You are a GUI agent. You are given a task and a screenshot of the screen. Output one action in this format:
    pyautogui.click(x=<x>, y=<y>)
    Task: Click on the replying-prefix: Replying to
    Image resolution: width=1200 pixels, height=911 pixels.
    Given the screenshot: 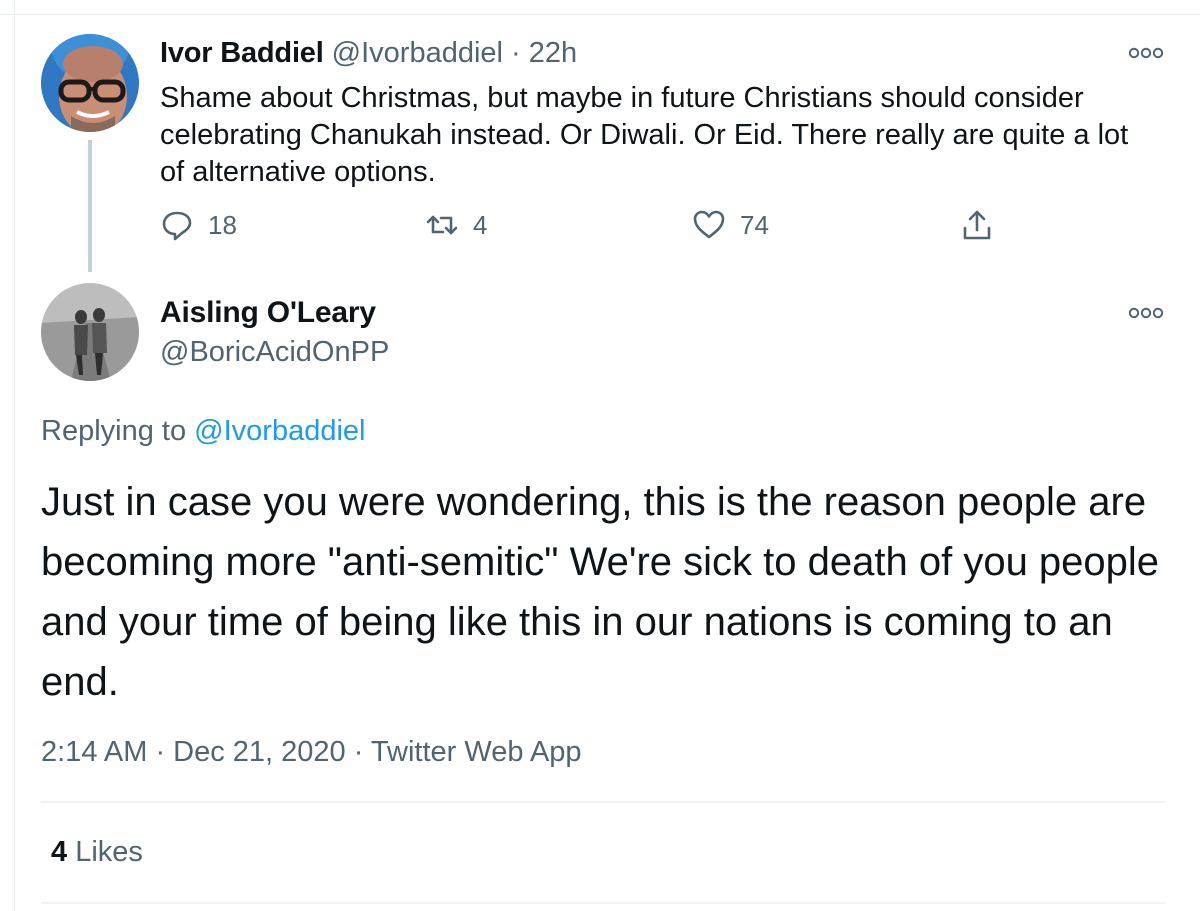 What is the action you would take?
    pyautogui.click(x=114, y=431)
    